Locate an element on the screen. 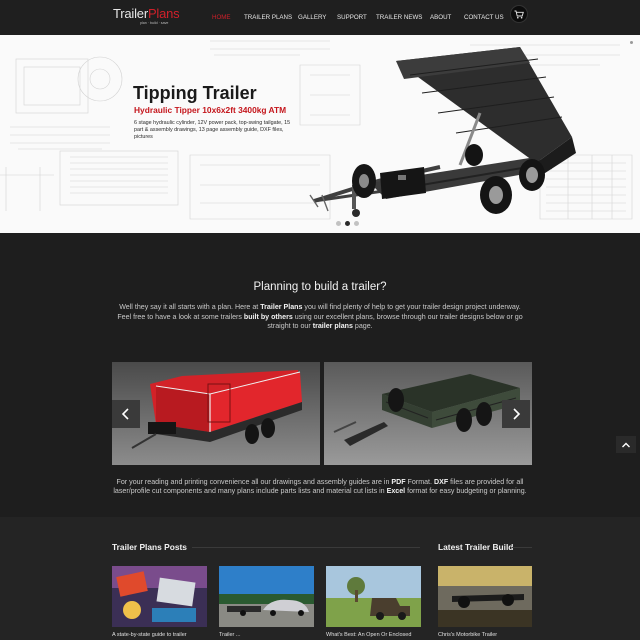 The width and height of the screenshot is (640, 640). post-caption: What's Best: An Open Or Enclosed is located at coordinates (368, 635).